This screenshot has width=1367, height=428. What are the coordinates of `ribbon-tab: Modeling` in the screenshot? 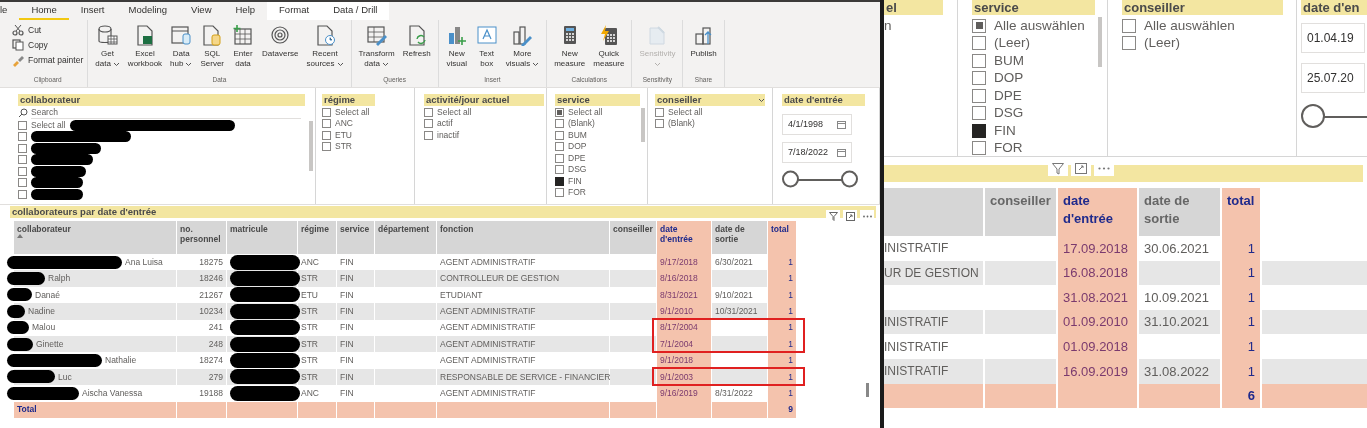 It's located at (148, 11).